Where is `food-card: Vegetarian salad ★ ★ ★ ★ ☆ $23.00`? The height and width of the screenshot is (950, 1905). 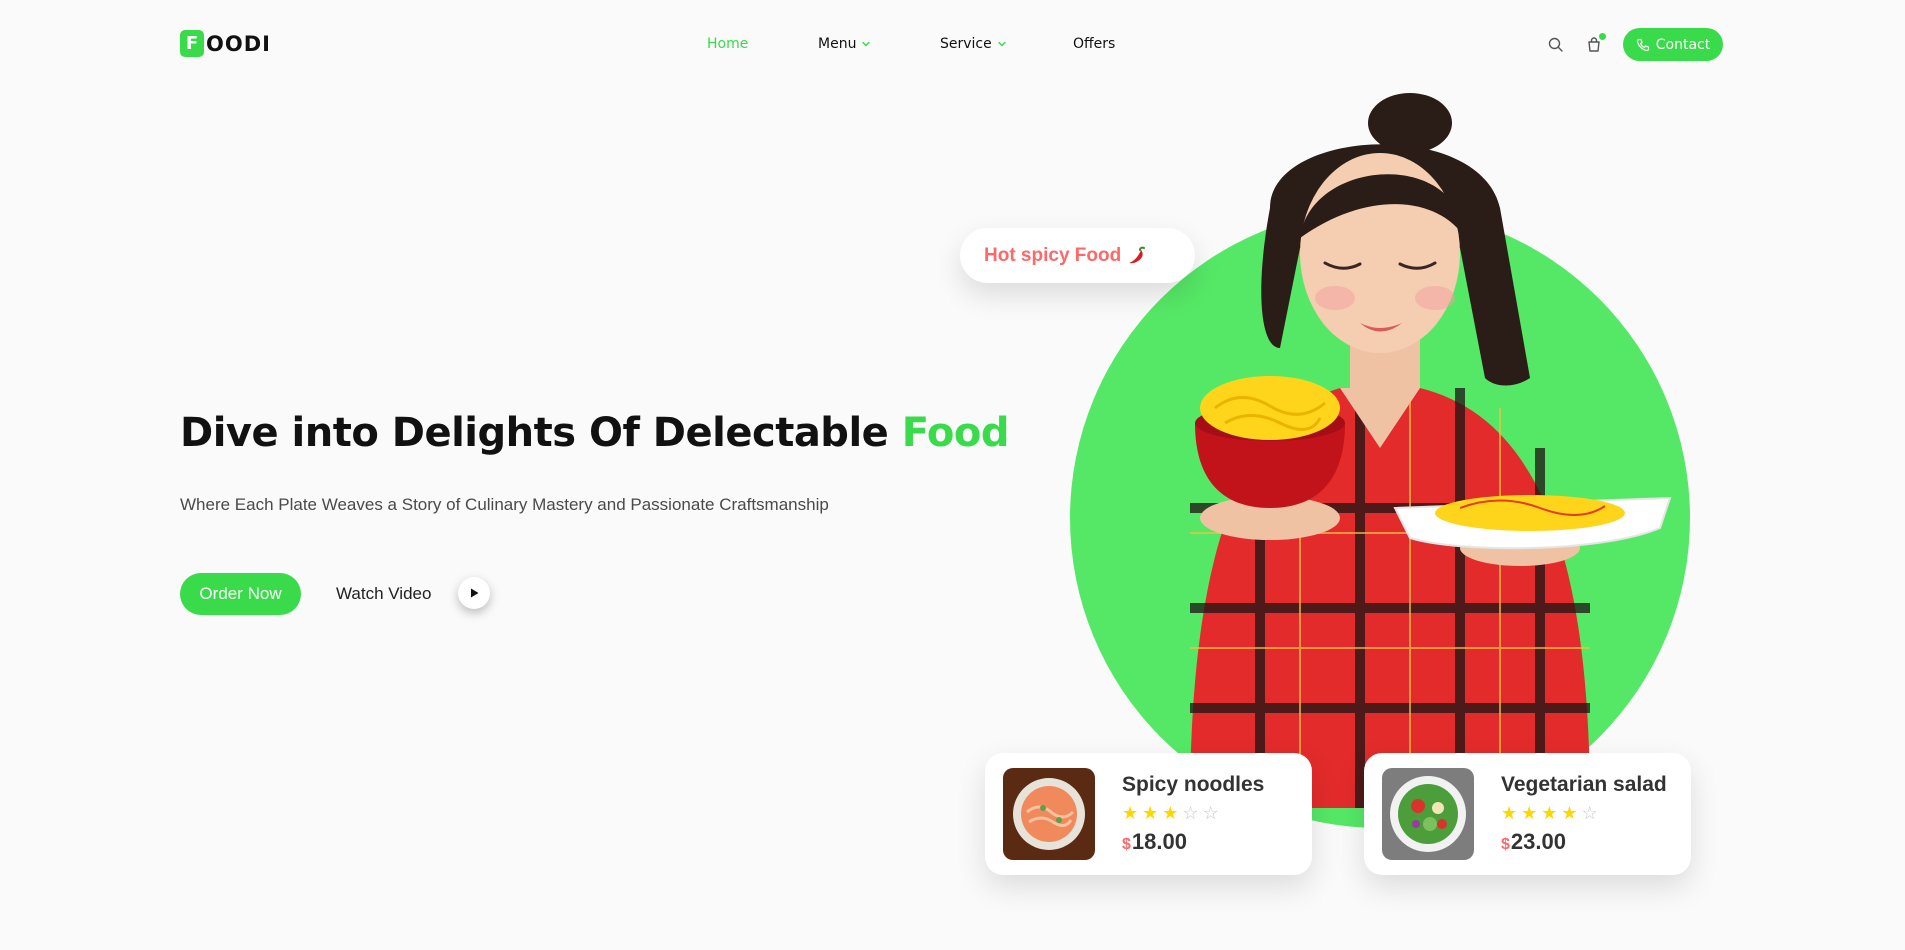
food-card: Vegetarian salad ★ ★ ★ ★ ☆ $23.00 is located at coordinates (1527, 814).